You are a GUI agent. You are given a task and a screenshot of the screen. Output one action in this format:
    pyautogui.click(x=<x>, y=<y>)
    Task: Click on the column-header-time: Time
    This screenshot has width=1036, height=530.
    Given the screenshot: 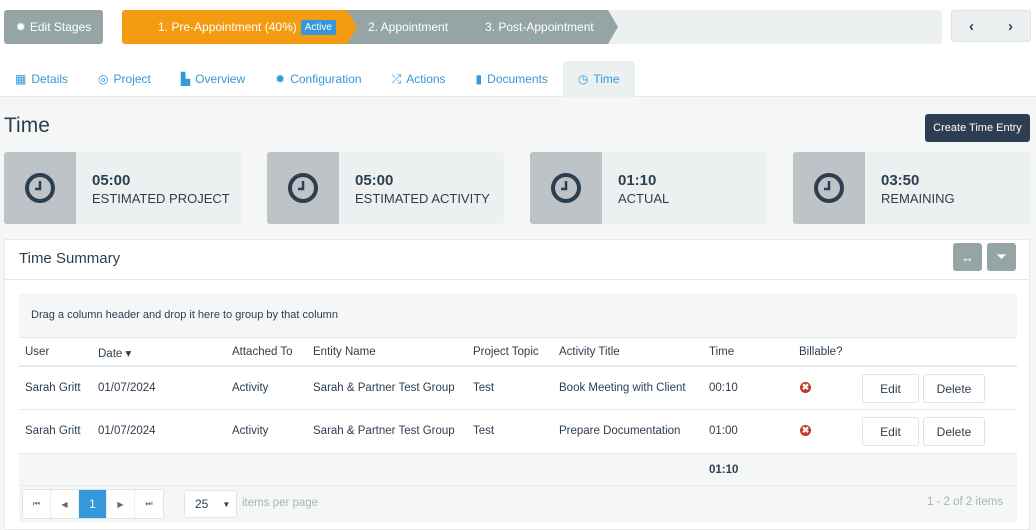 What is the action you would take?
    pyautogui.click(x=721, y=352)
    